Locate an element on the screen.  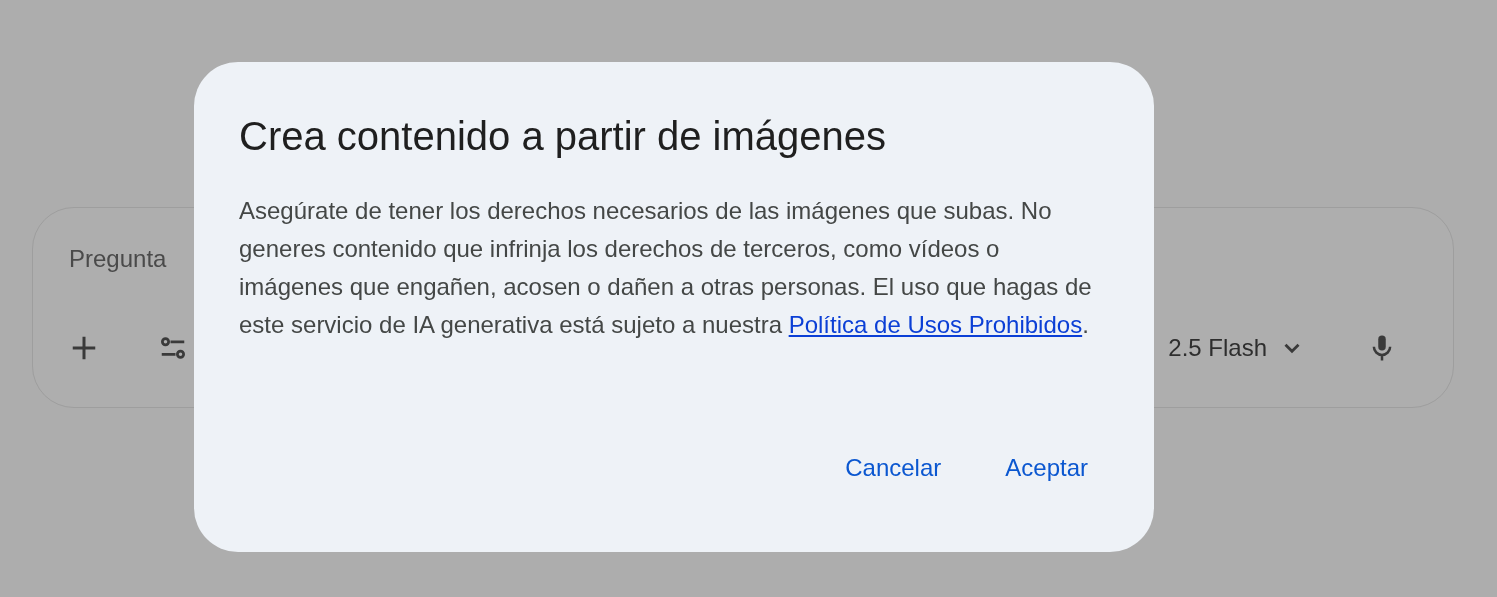
accept-button: Aceptar is located at coordinates (1046, 468).